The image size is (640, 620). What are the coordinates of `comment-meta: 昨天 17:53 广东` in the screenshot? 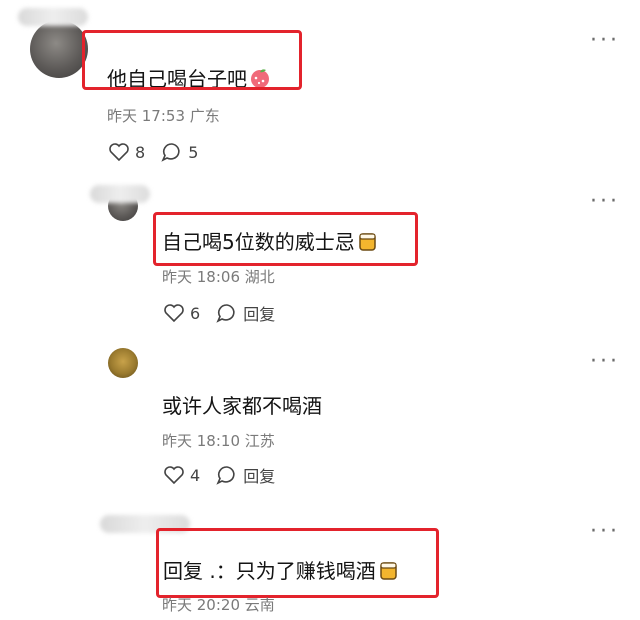 It's located at (163, 116).